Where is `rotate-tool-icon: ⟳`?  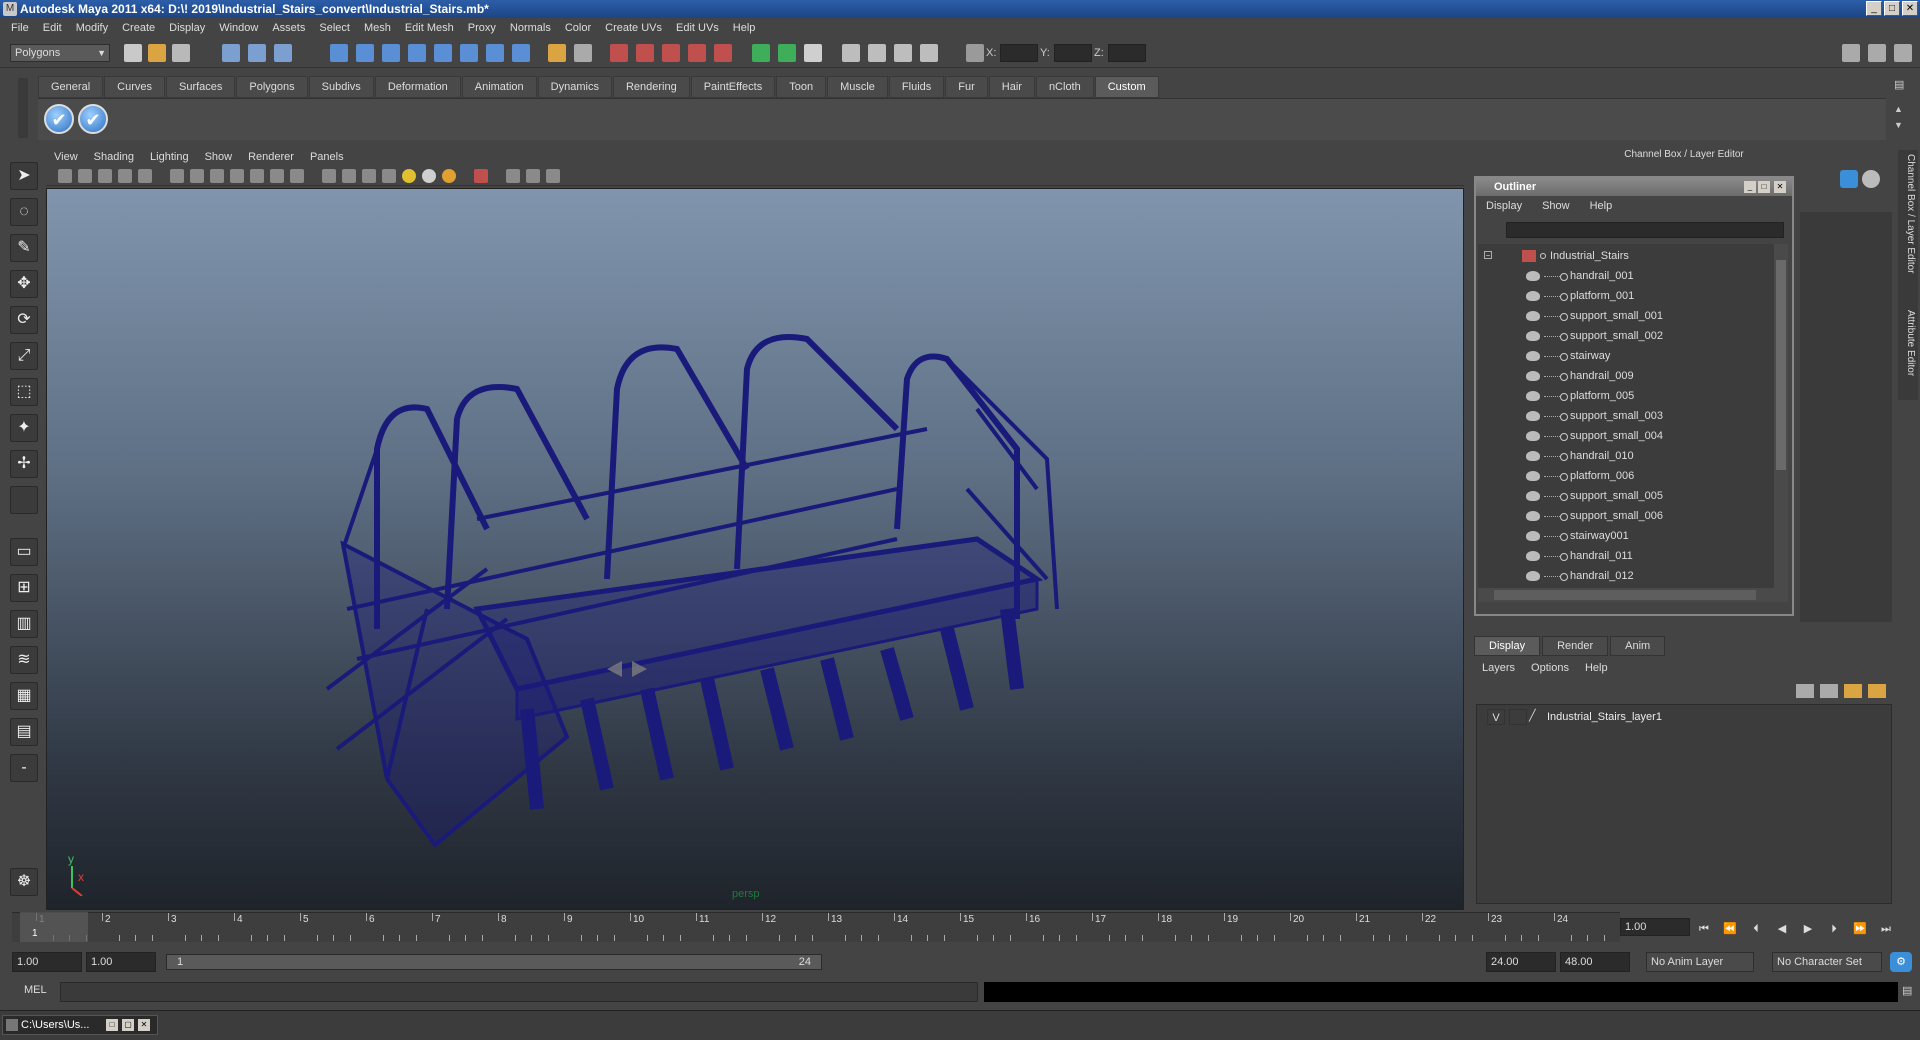 rotate-tool-icon: ⟳ is located at coordinates (24, 320).